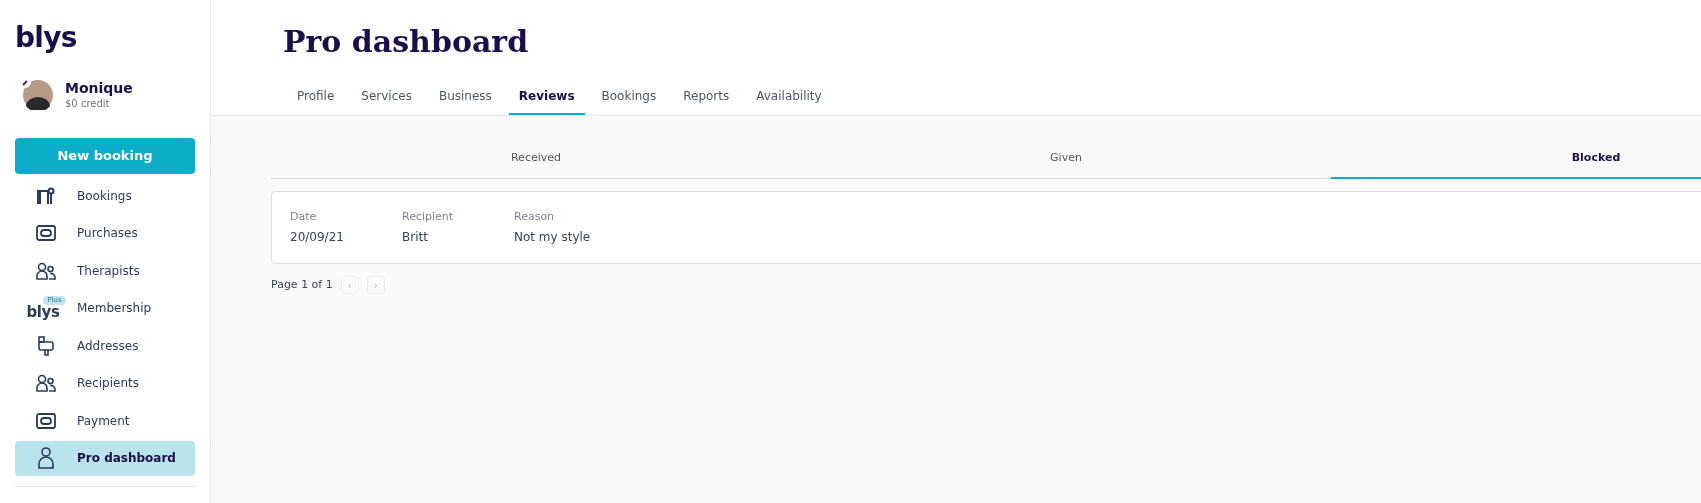 The height and width of the screenshot is (503, 1701). Describe the element at coordinates (105, 346) in the screenshot. I see `sidebar-item: Addresses` at that location.